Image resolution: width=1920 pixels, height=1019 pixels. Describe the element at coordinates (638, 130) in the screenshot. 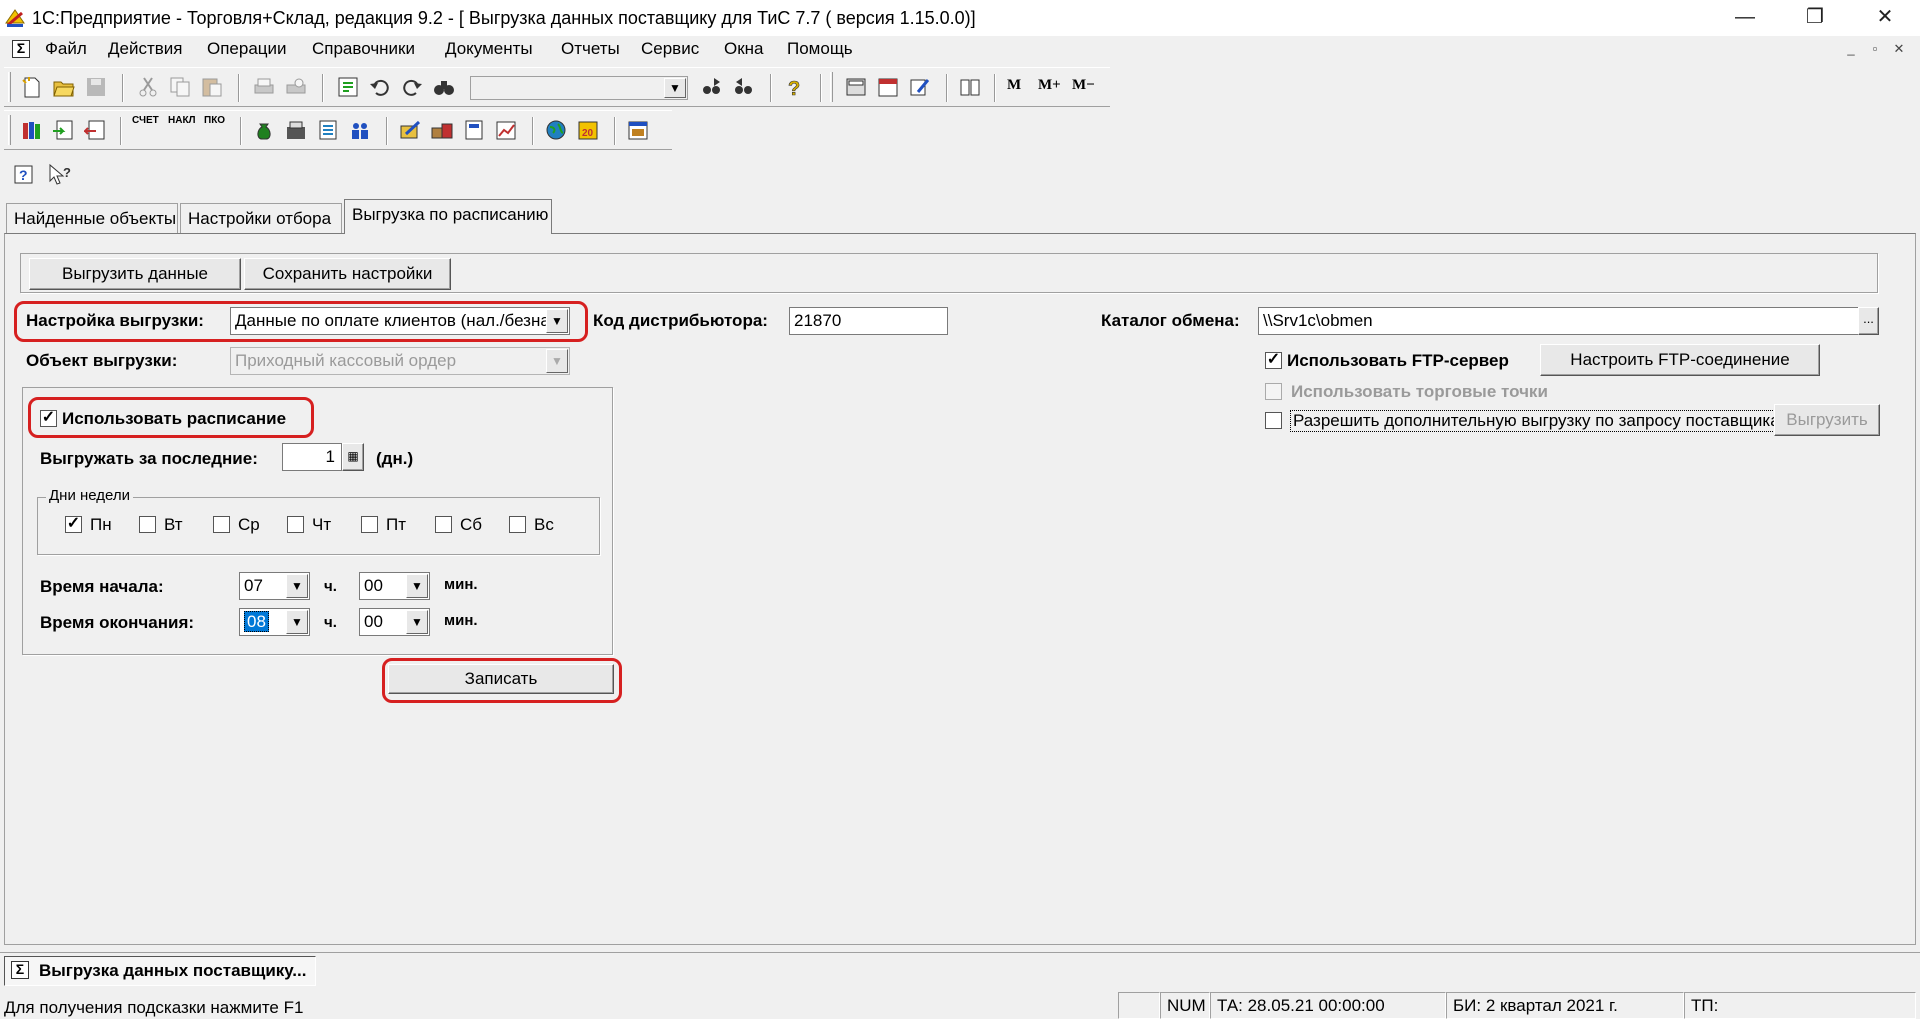

I see `window-tile-icon` at that location.